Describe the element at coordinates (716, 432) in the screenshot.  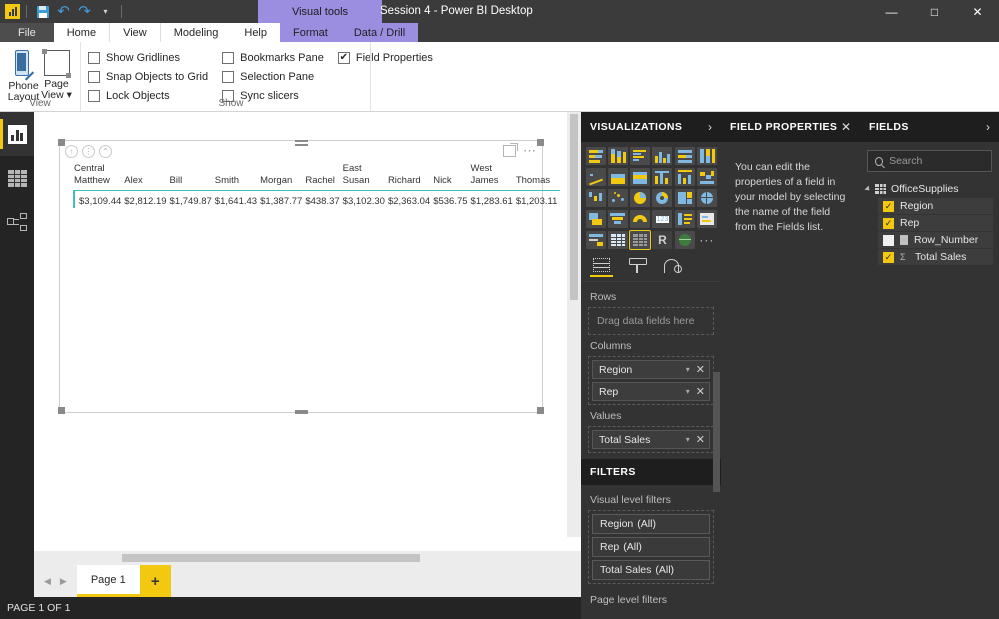
I see `visualizations-pane-scroll-thumb` at that location.